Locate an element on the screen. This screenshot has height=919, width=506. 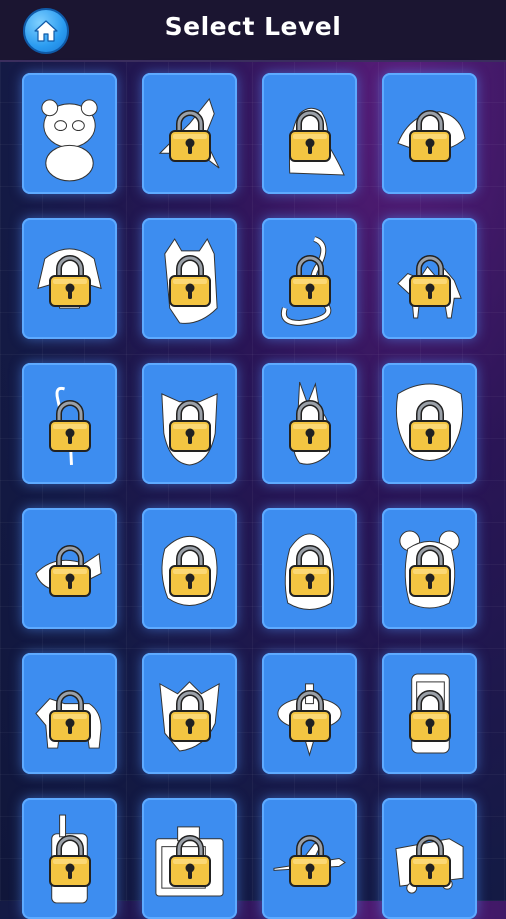
level-card-fox is located at coordinates (189, 713).